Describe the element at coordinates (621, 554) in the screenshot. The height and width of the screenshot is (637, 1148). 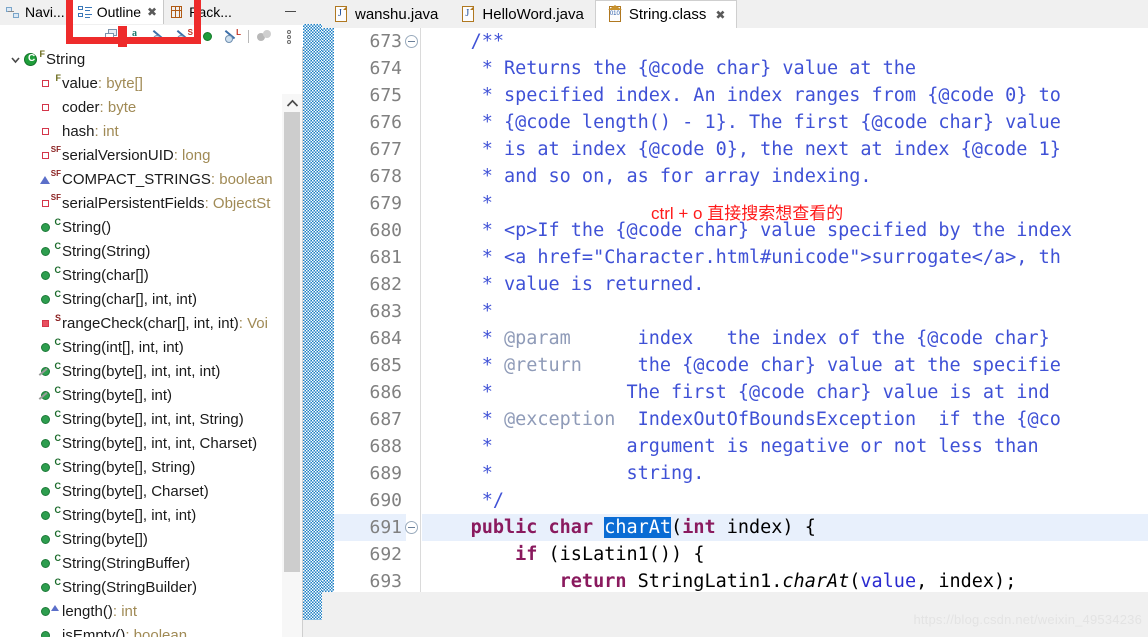
I see `code-segment: (isLatin1()) {` at that location.